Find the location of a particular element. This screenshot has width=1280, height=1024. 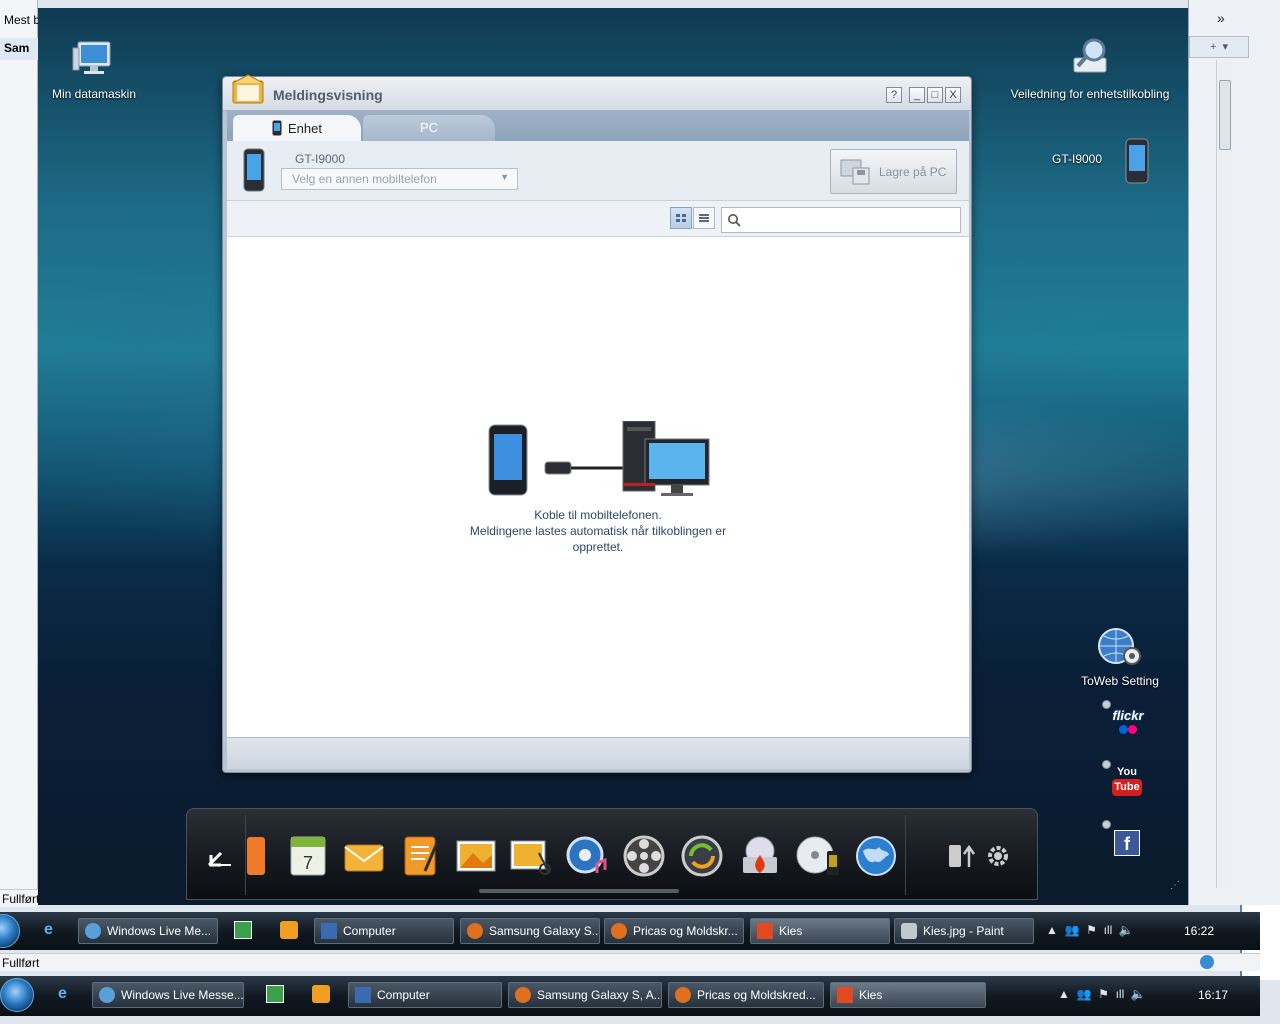

desktop-icon-label: Veiledning for enhetstilkobling is located at coordinates (1090, 94).